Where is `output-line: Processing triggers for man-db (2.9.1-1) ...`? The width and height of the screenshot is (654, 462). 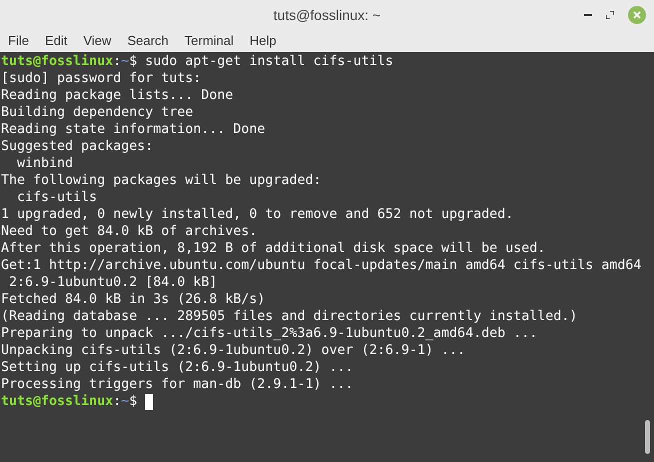 output-line: Processing triggers for man-db (2.9.1-1) ... is located at coordinates (177, 384).